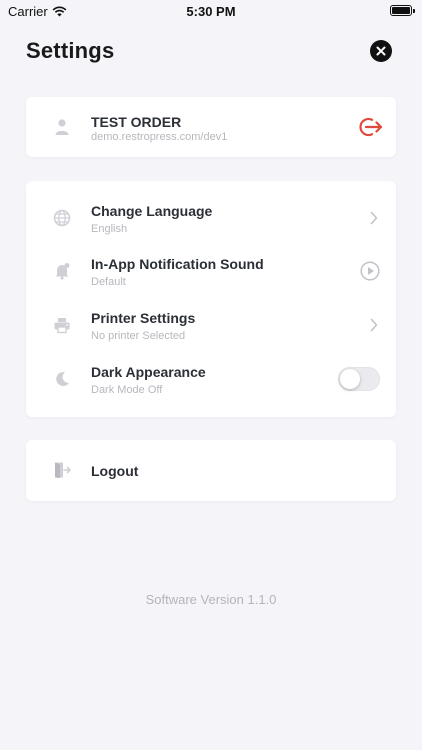 The image size is (422, 750). I want to click on toggle-knob, so click(350, 379).